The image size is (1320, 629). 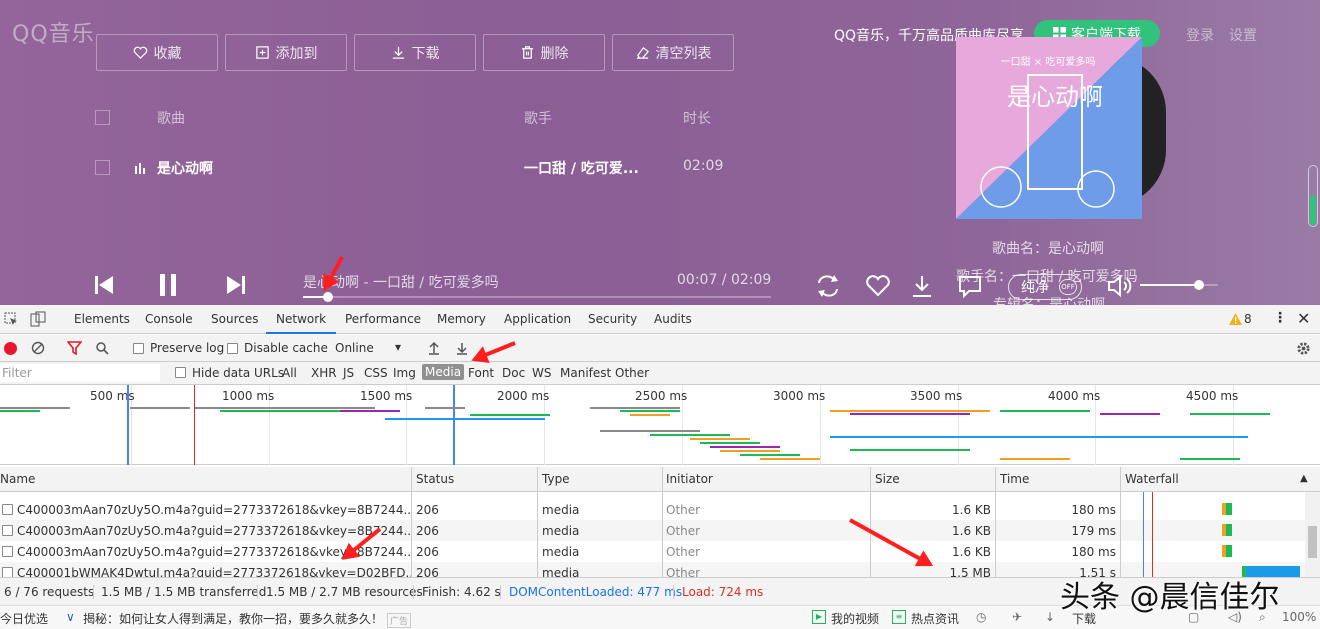 I want to click on download-arrow-icon: ↓, so click(x=1050, y=617).